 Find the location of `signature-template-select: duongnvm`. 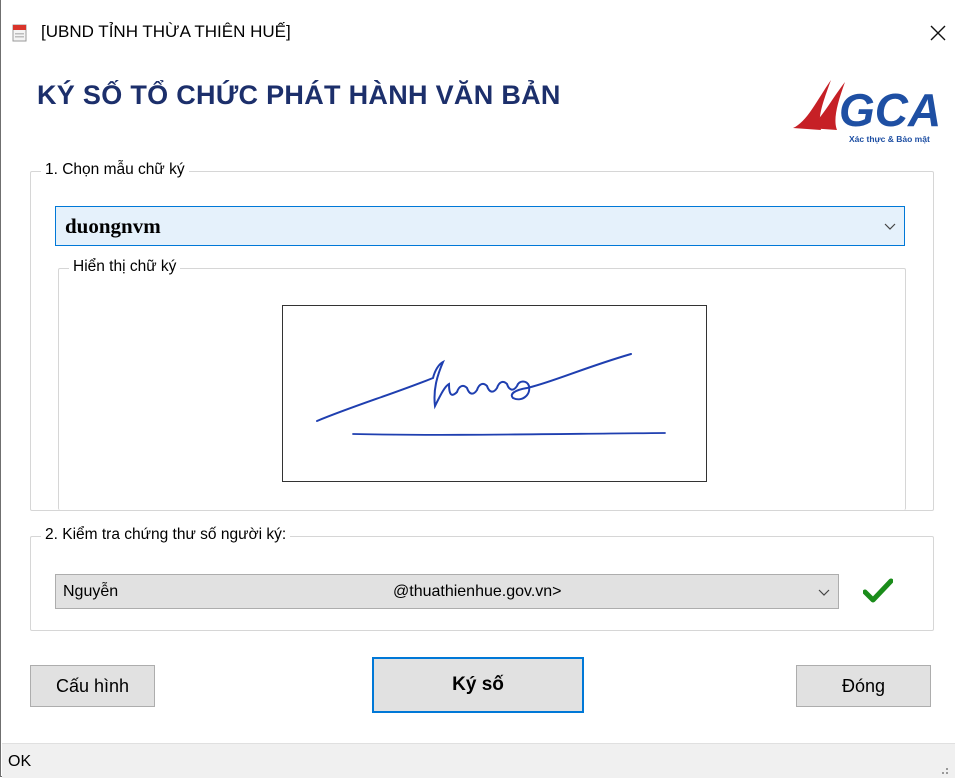

signature-template-select: duongnvm is located at coordinates (480, 226).